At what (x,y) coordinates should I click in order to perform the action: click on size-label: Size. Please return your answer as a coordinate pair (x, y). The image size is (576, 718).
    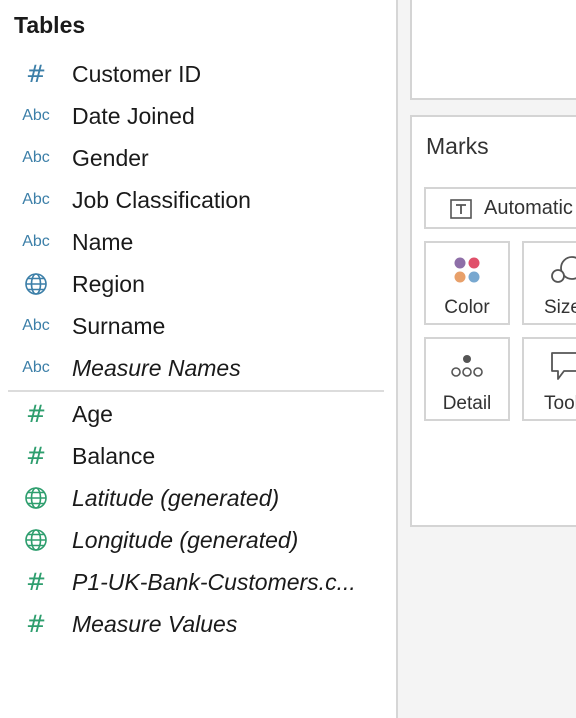
    Looking at the image, I should click on (560, 307).